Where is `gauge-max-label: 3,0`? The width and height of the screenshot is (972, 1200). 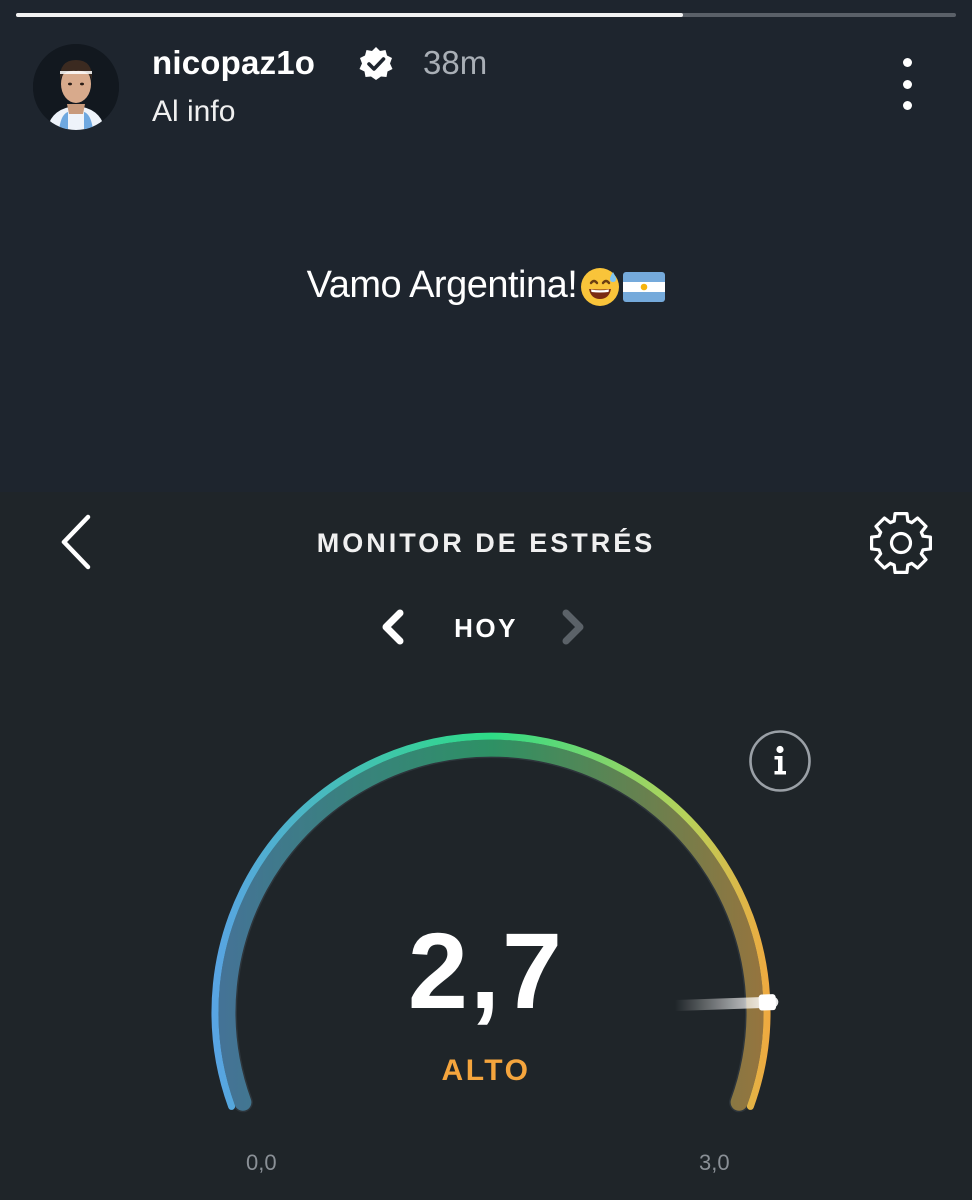
gauge-max-label: 3,0 is located at coordinates (714, 1162).